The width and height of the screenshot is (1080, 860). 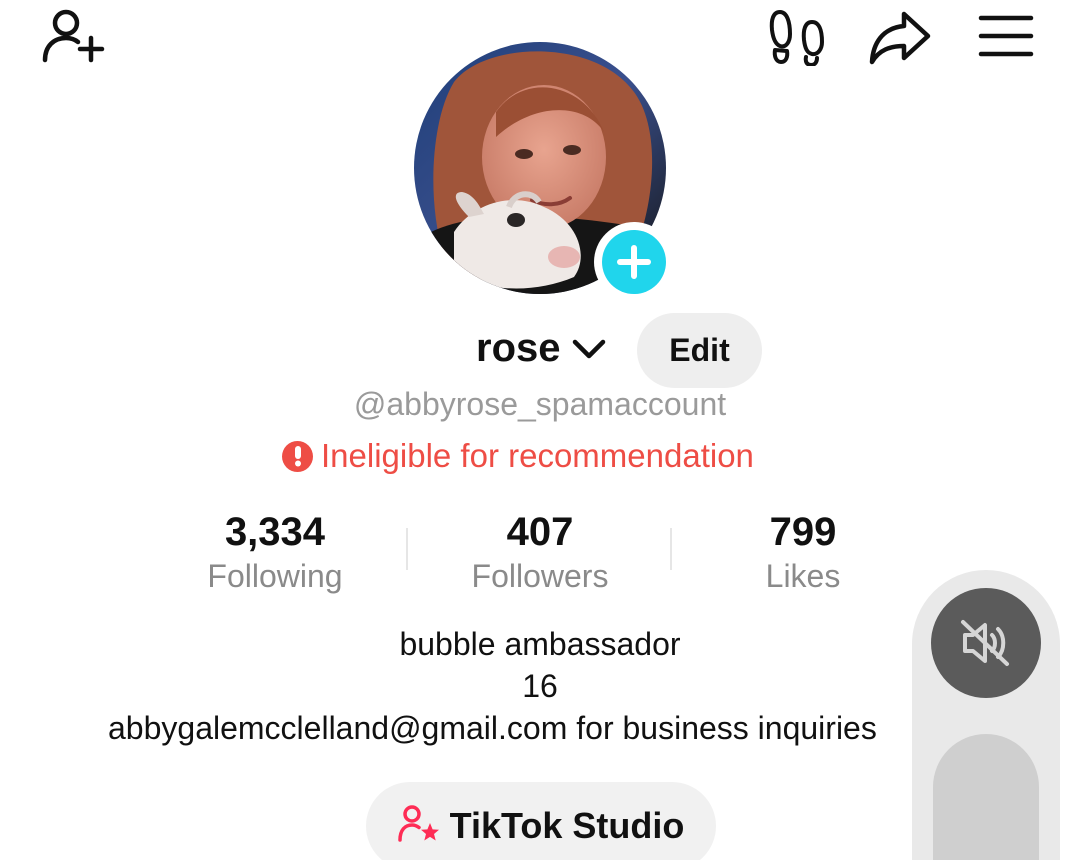 I want to click on stat-followers: 407 Followers, so click(x=540, y=552).